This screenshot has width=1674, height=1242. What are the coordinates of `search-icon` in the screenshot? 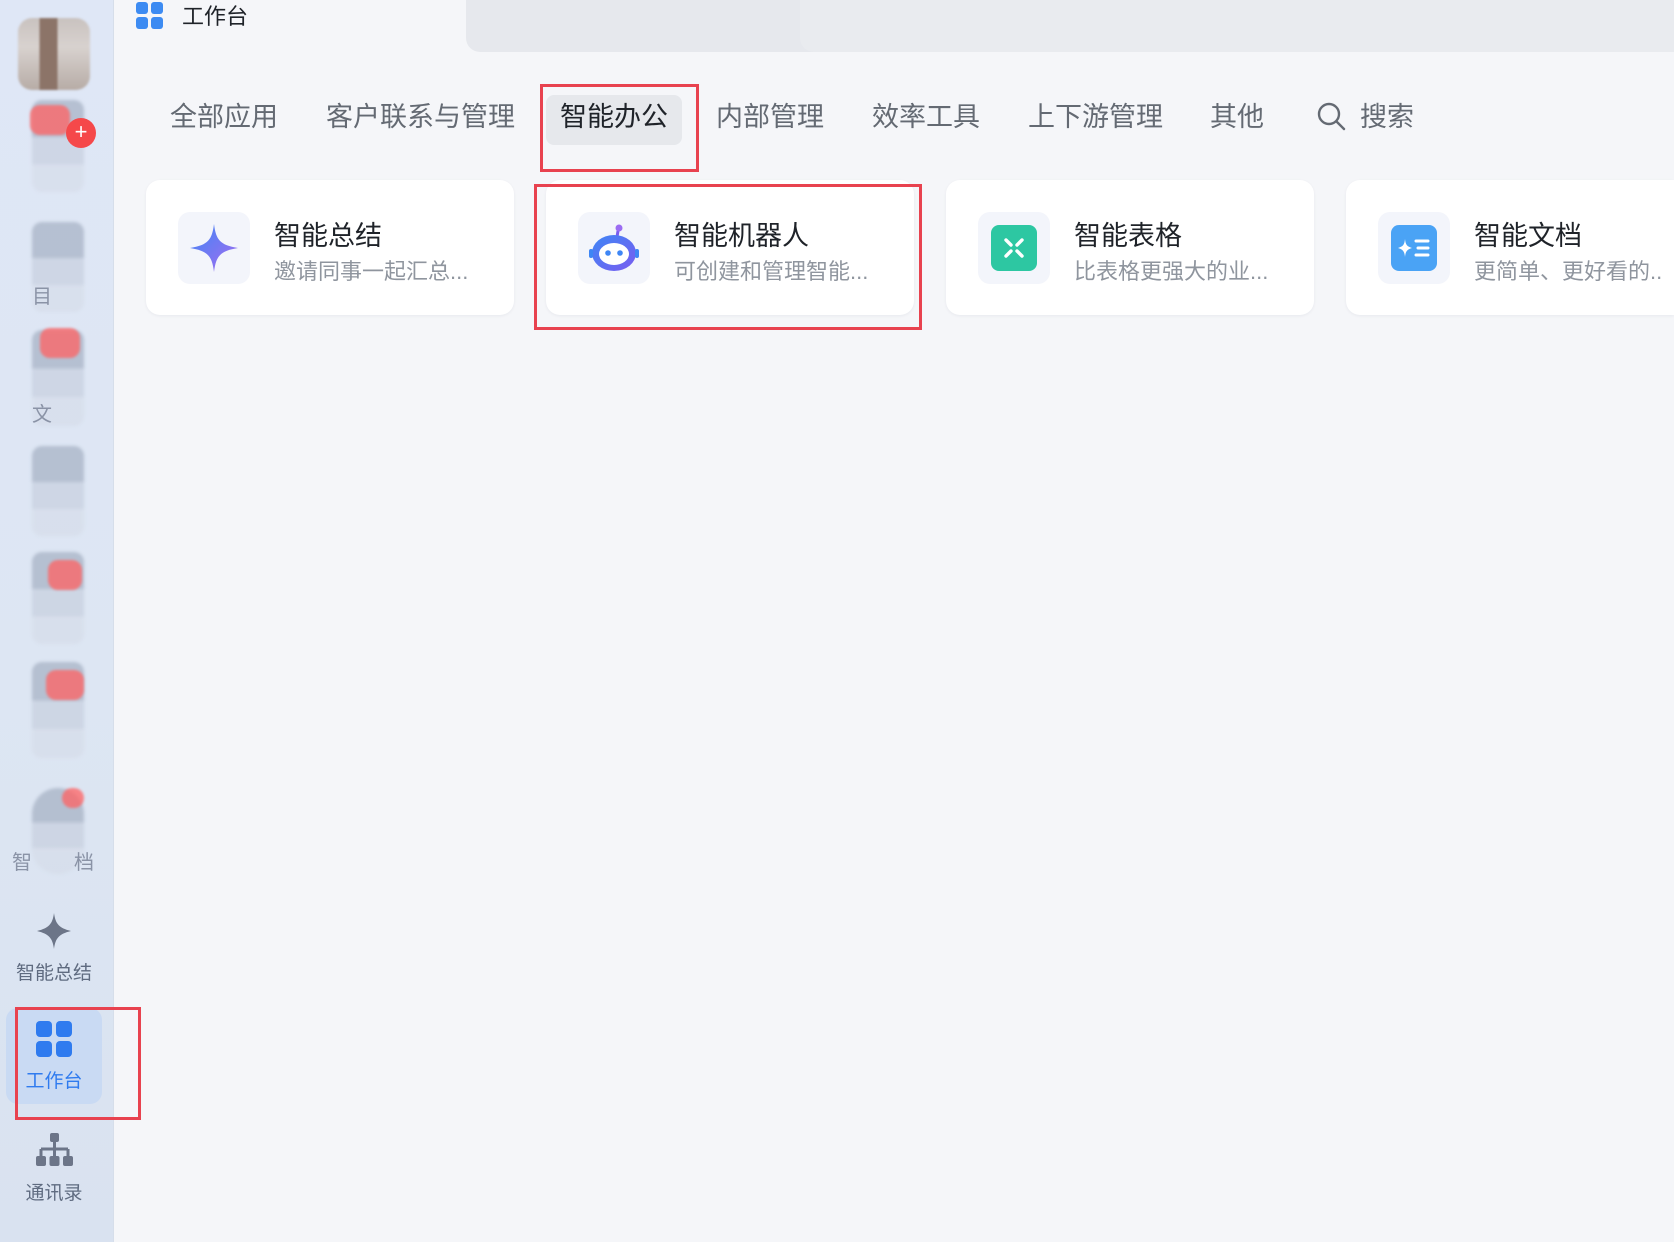 It's located at (1331, 116).